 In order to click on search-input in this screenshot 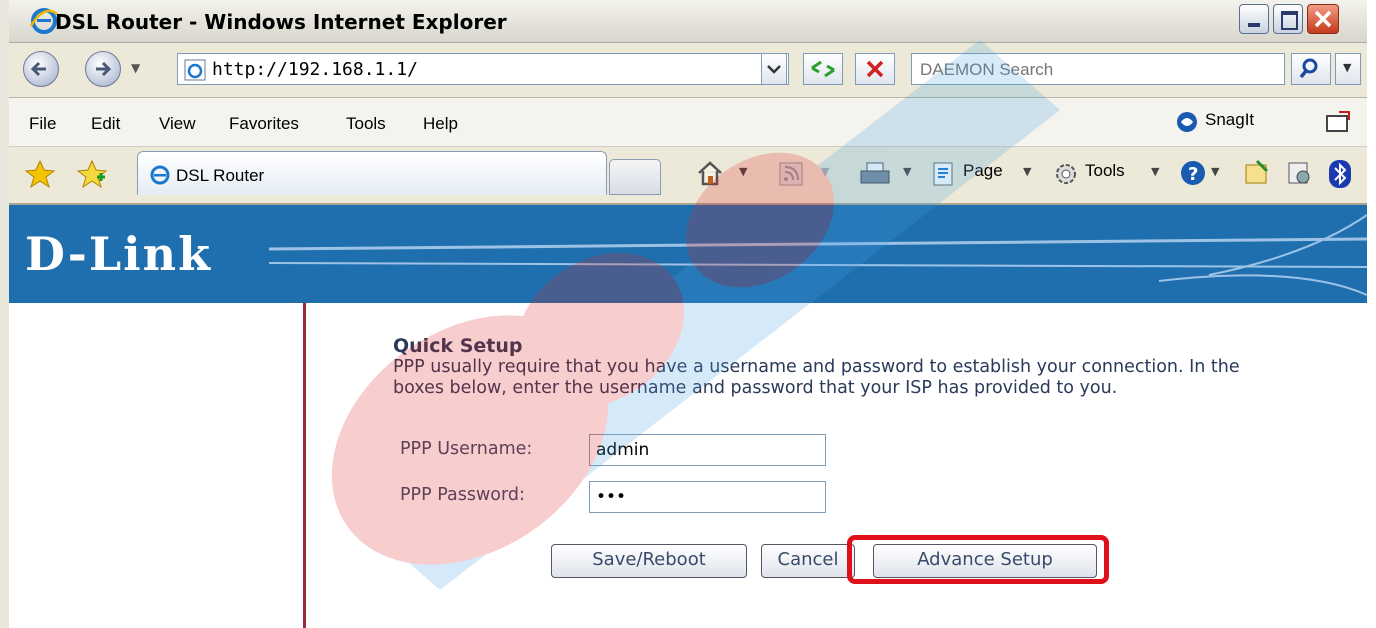, I will do `click(1100, 70)`.